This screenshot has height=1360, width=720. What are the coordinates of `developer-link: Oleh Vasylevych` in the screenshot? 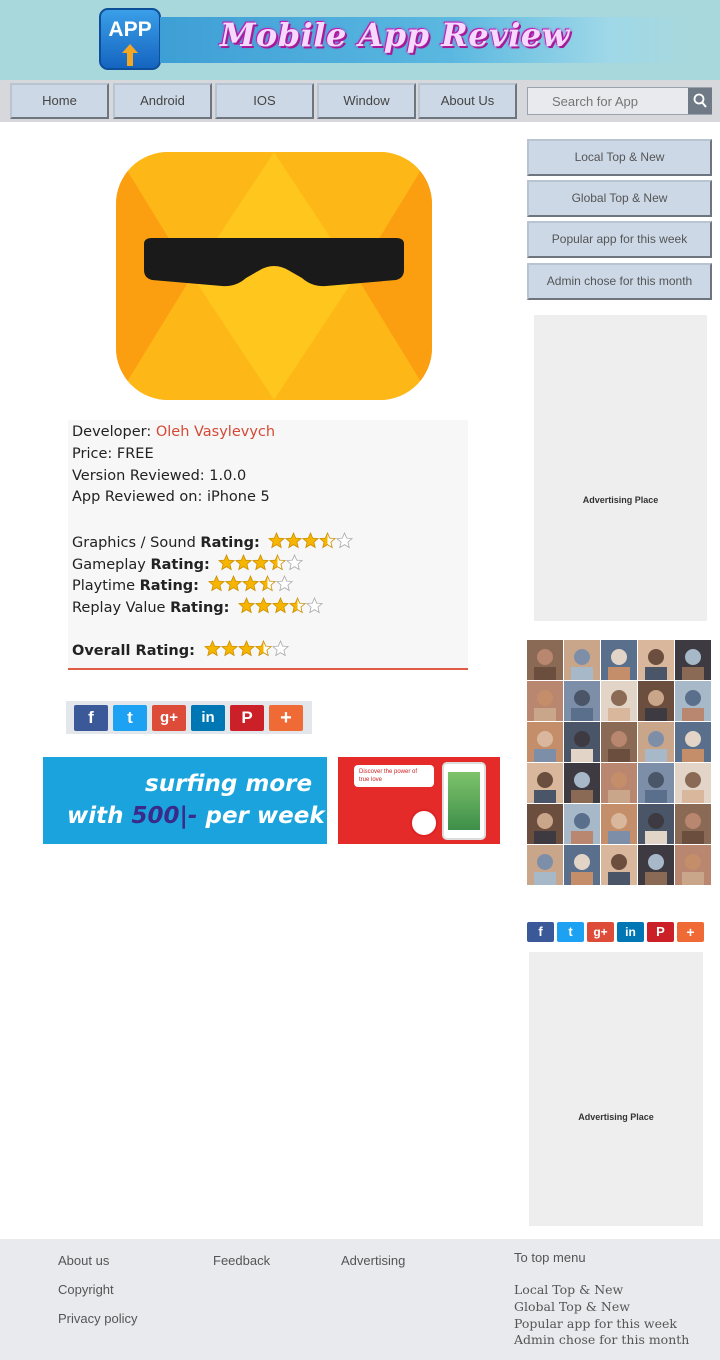 It's located at (215, 432).